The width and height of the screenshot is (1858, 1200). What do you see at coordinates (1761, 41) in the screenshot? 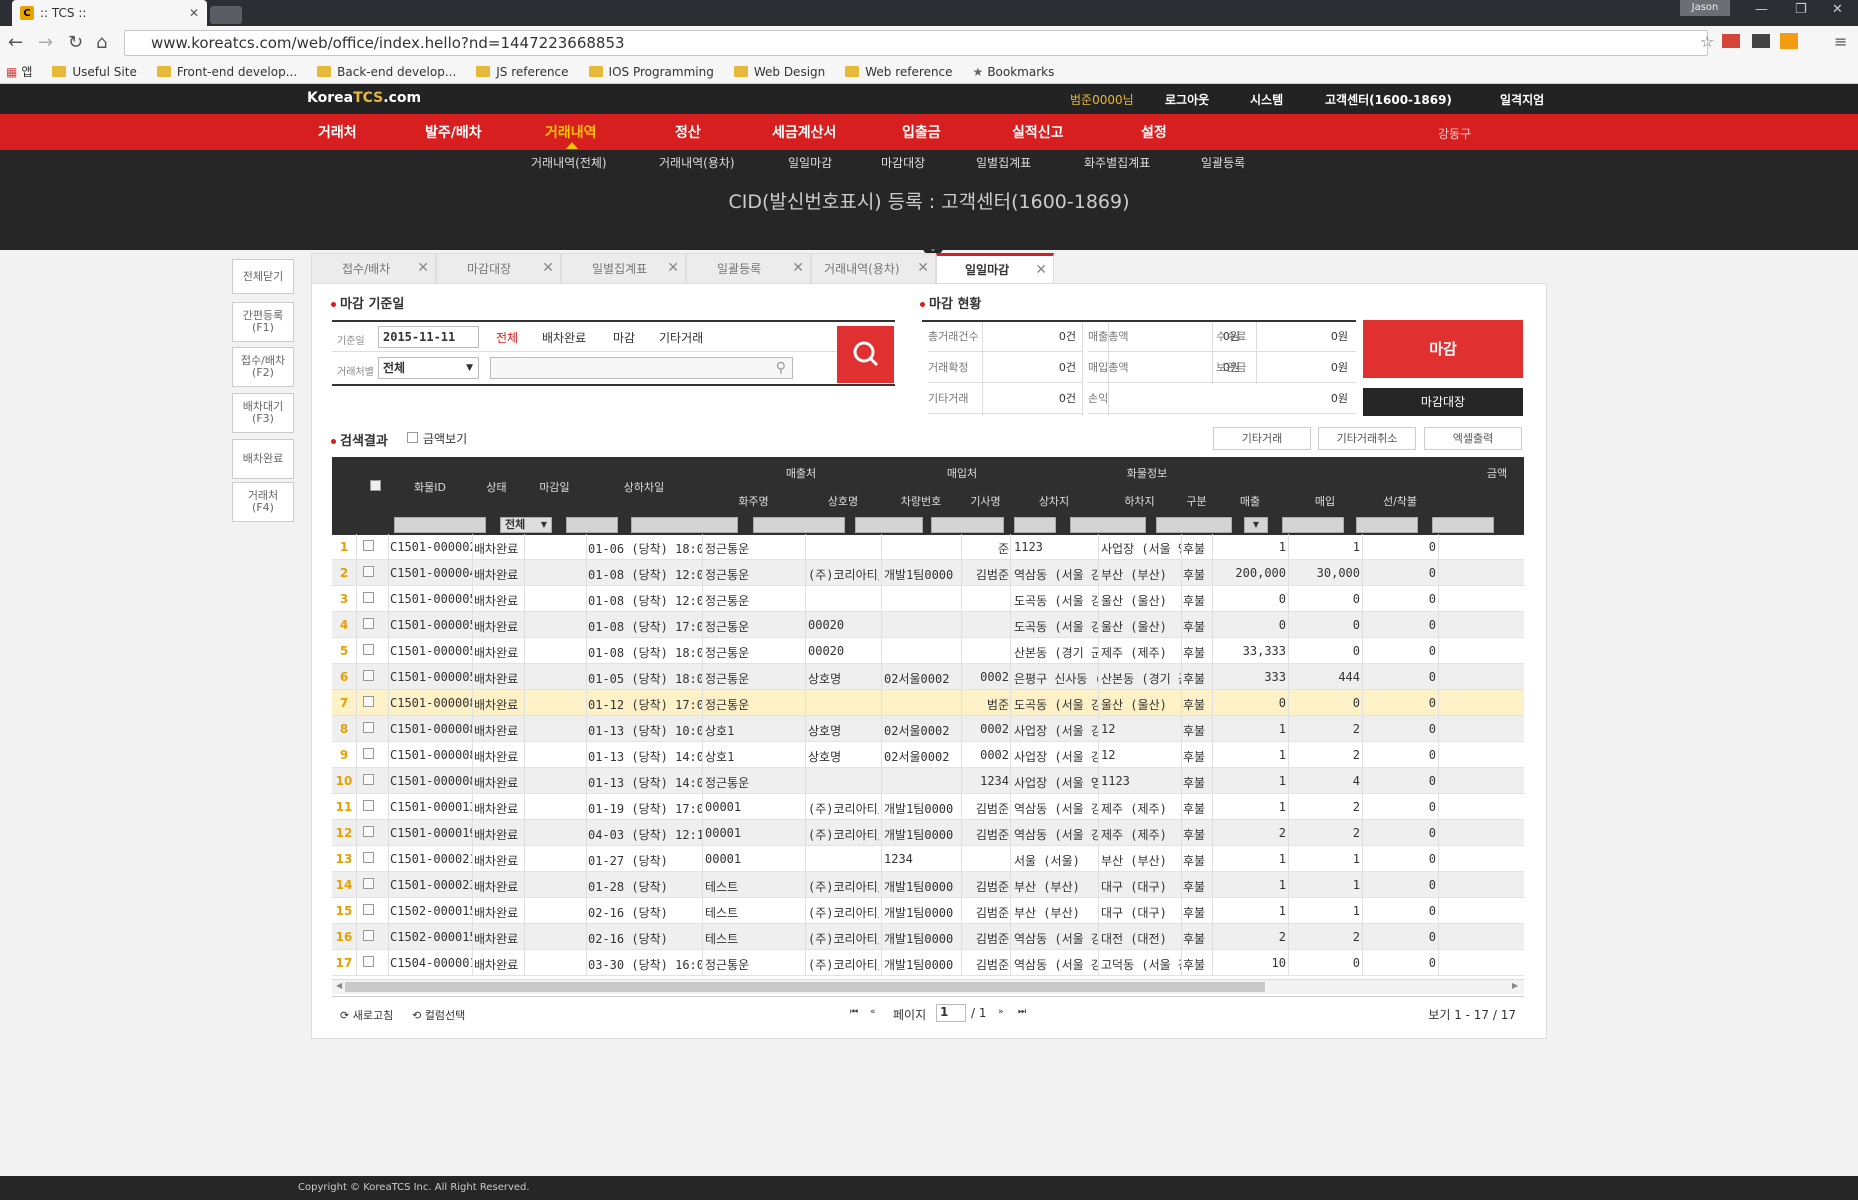
I see `extension-off-icon` at bounding box center [1761, 41].